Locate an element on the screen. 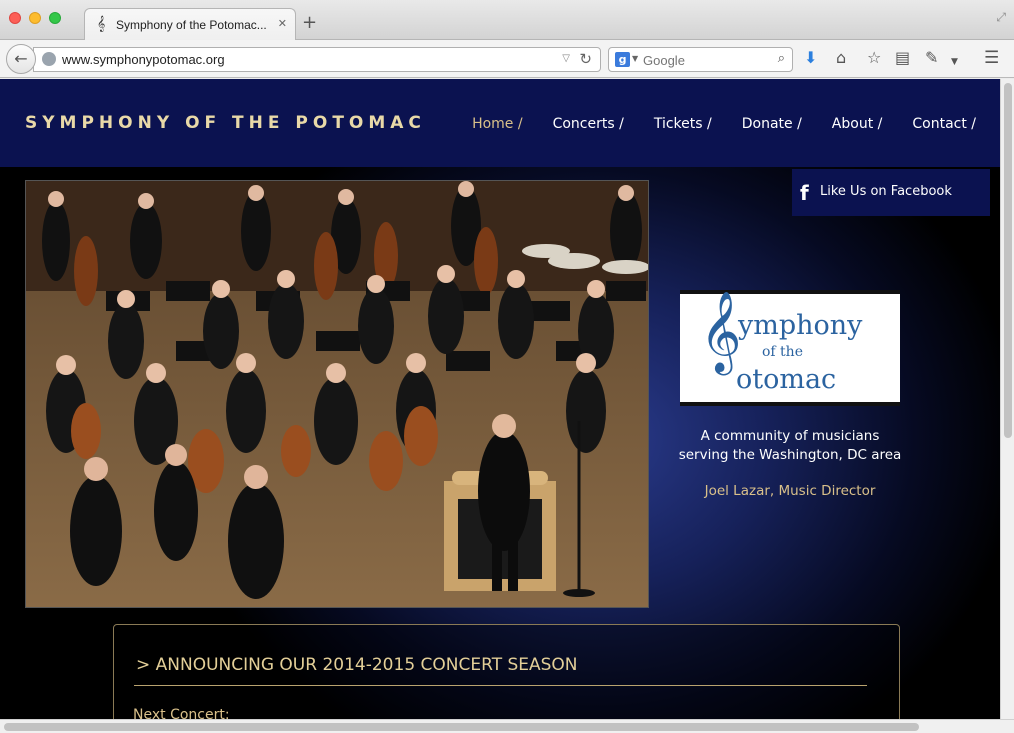  nav-contact: Contact / is located at coordinates (944, 124).